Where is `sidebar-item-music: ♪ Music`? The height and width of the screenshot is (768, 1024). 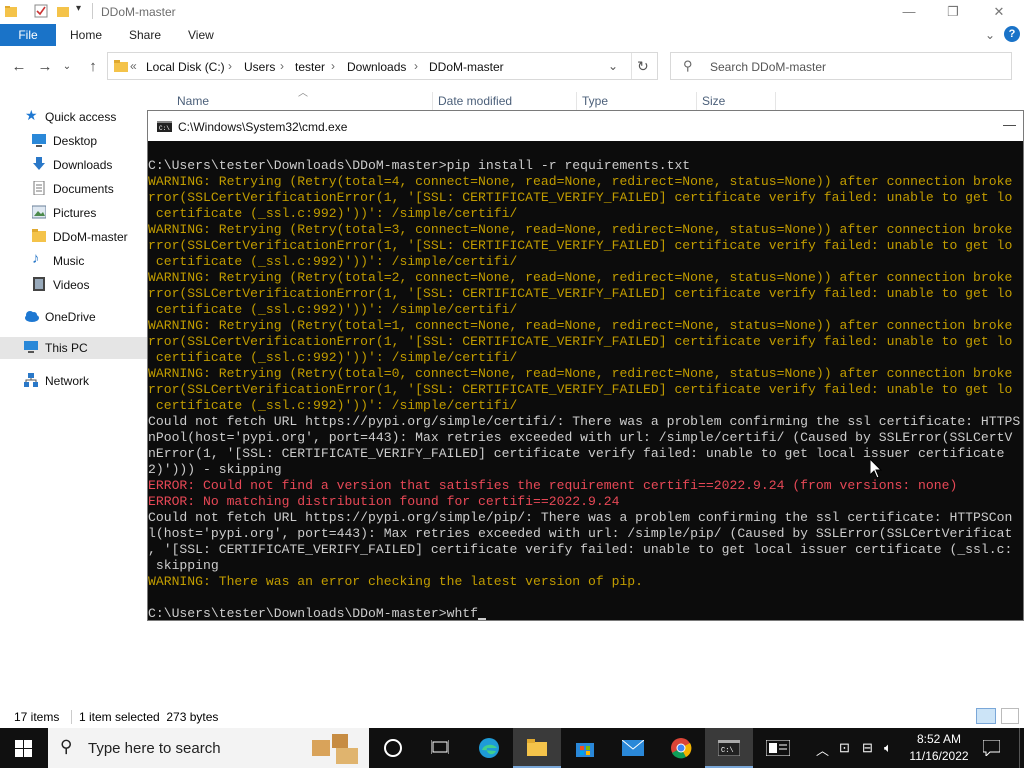
sidebar-item-music: ♪ Music is located at coordinates (73, 261).